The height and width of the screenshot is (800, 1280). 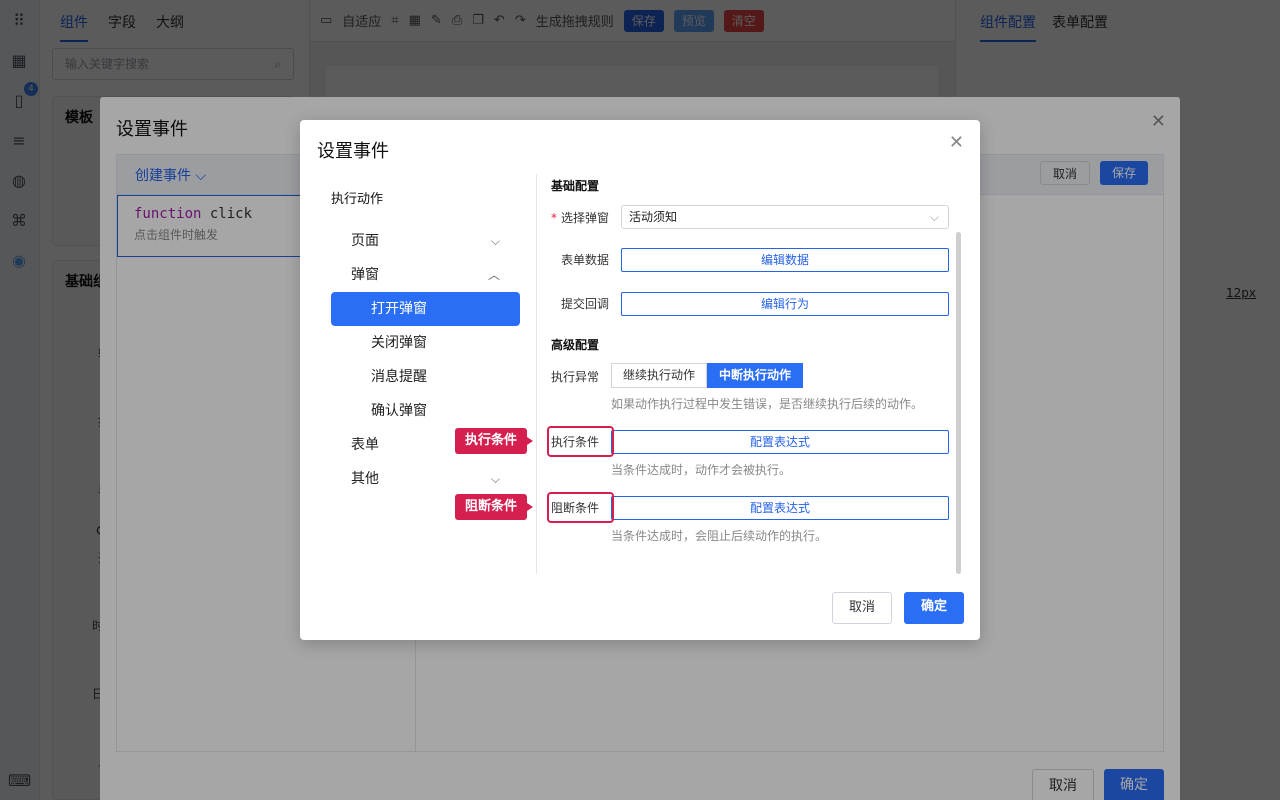 I want to click on inner-dialog-title: 设置事件, so click(x=353, y=151).